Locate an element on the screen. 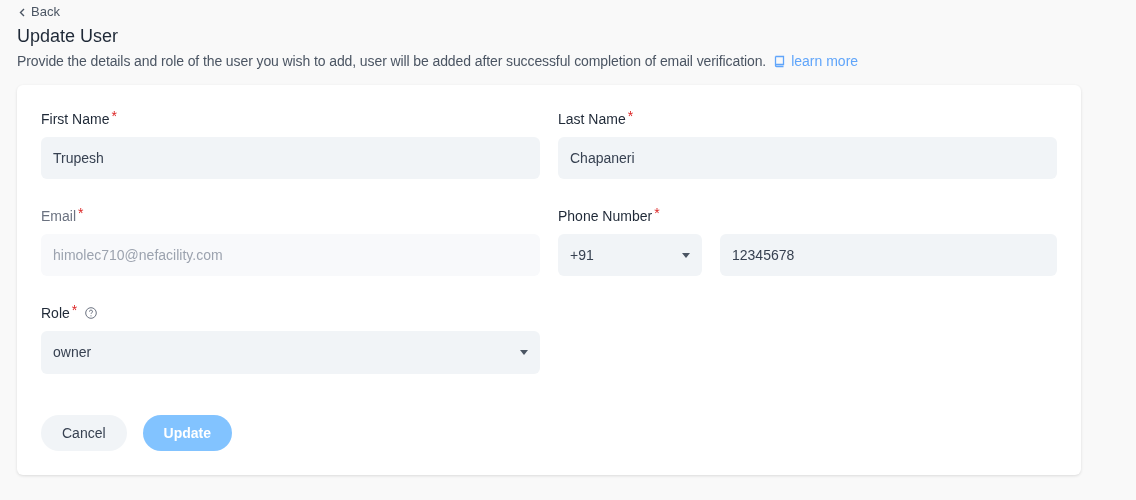 The image size is (1136, 500). field-label: Role is located at coordinates (55, 313).